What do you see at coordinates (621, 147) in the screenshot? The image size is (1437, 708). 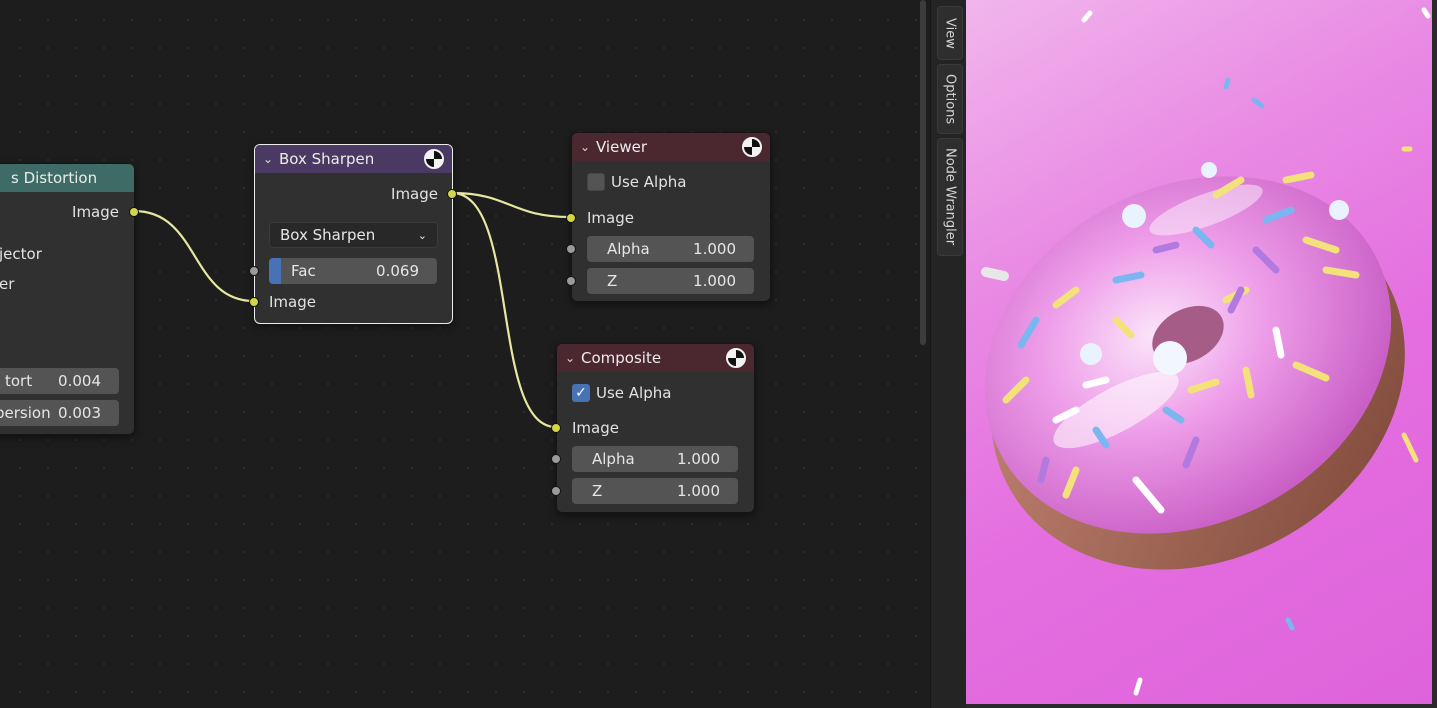 I see `node-title: Viewer` at bounding box center [621, 147].